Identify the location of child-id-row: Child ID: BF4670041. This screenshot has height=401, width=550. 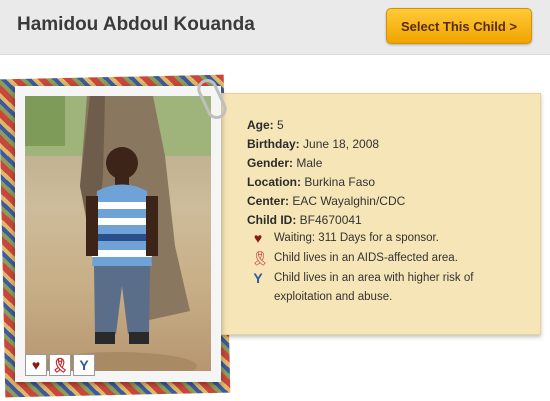
(326, 220).